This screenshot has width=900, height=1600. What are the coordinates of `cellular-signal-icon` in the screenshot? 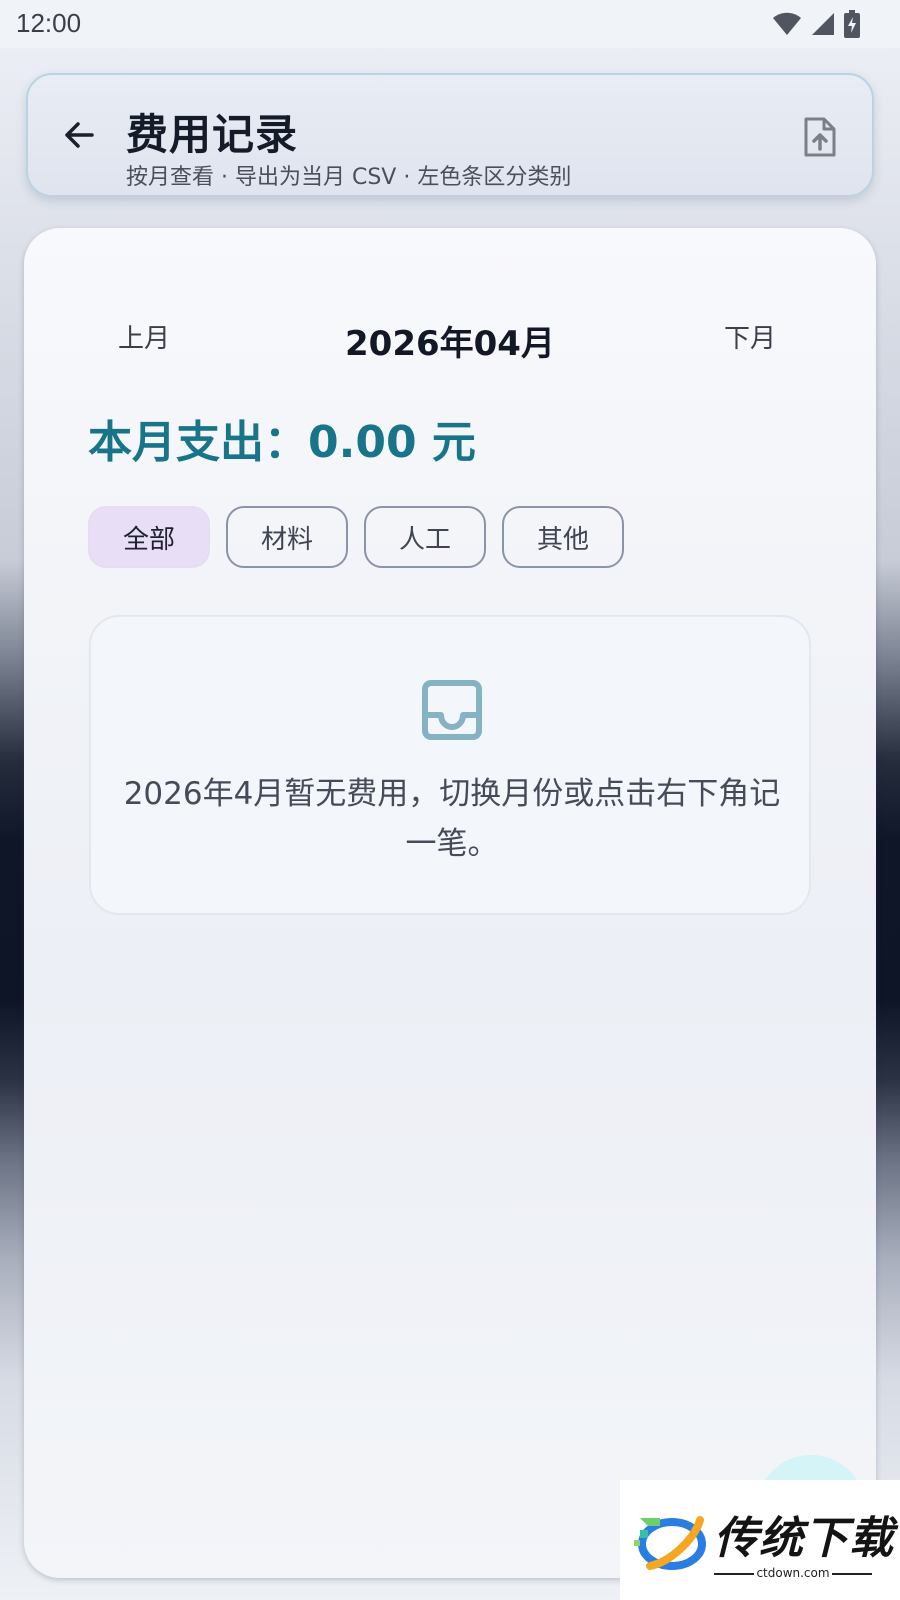 It's located at (823, 24).